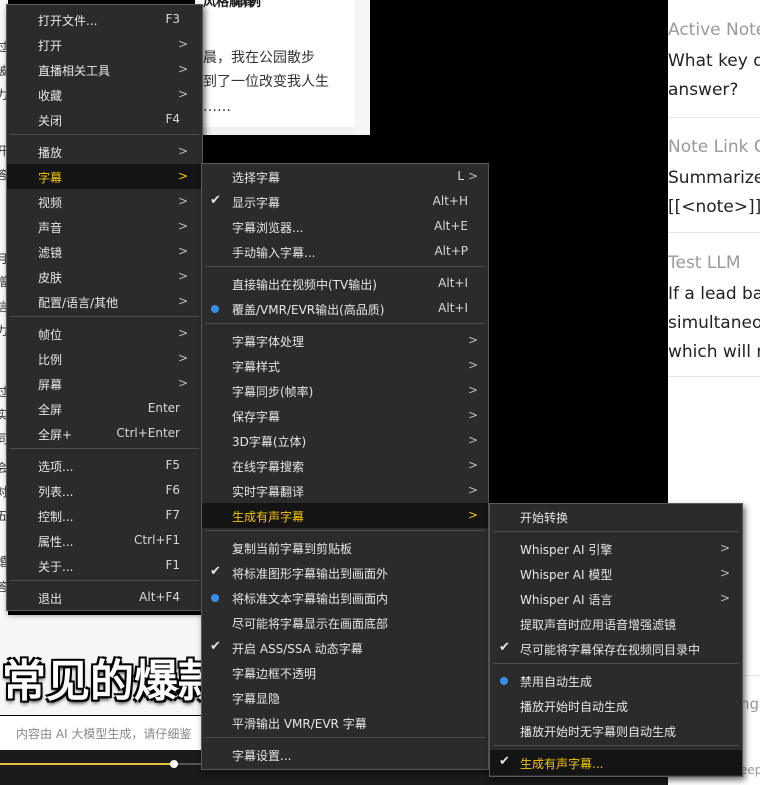 This screenshot has width=760, height=785. Describe the element at coordinates (345, 365) in the screenshot. I see `menu-item-字幕样式: 字幕样式 >` at that location.